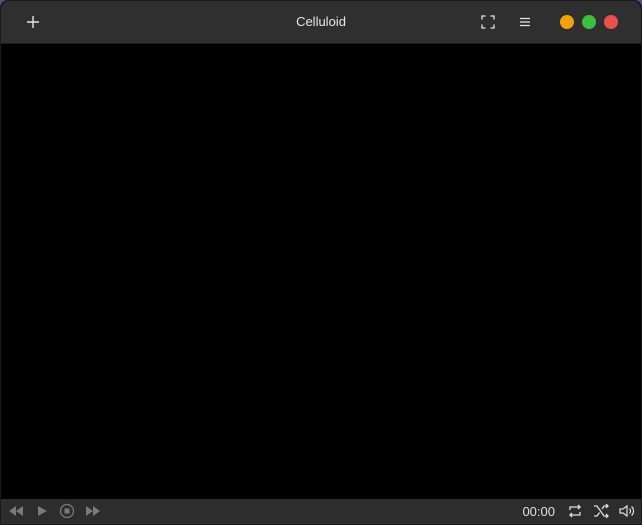 The width and height of the screenshot is (642, 525). I want to click on header-bar: Celluloid, so click(321, 22).